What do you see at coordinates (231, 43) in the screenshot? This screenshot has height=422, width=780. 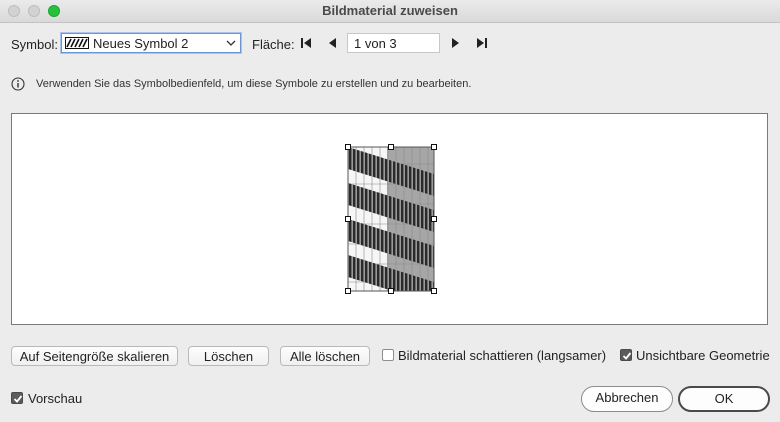 I see `chevron-down-icon` at bounding box center [231, 43].